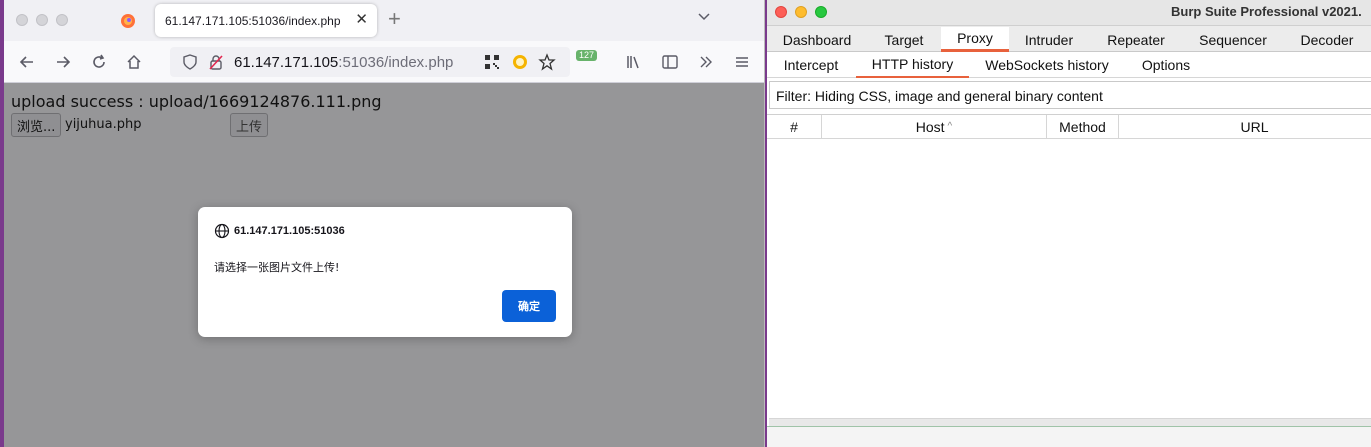 The height and width of the screenshot is (447, 1371). Describe the element at coordinates (394, 19) in the screenshot. I see `new-tab-button: +` at that location.